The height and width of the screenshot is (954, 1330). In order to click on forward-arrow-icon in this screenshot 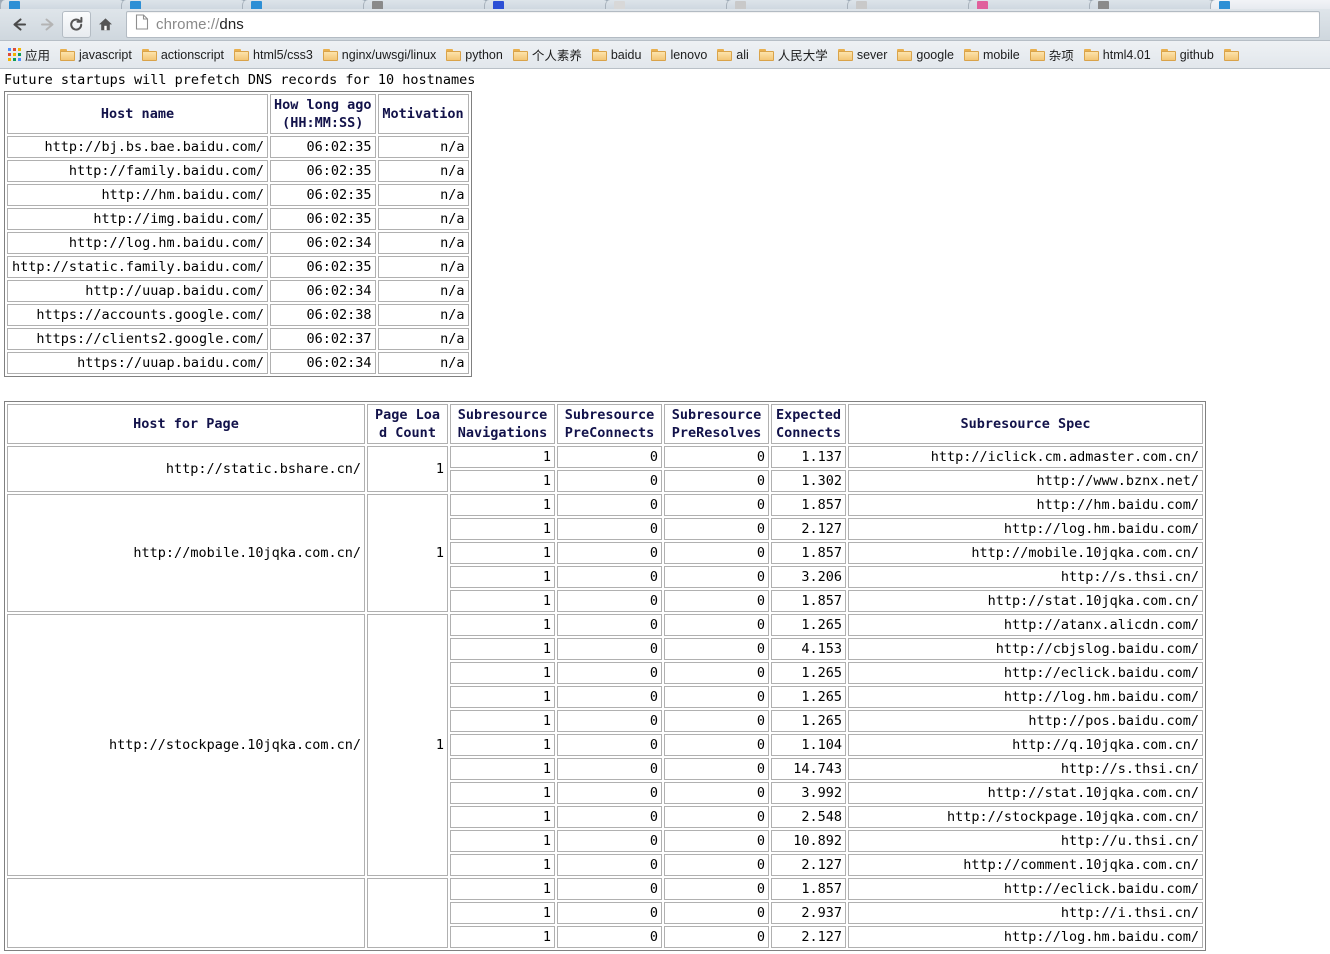, I will do `click(47, 24)`.